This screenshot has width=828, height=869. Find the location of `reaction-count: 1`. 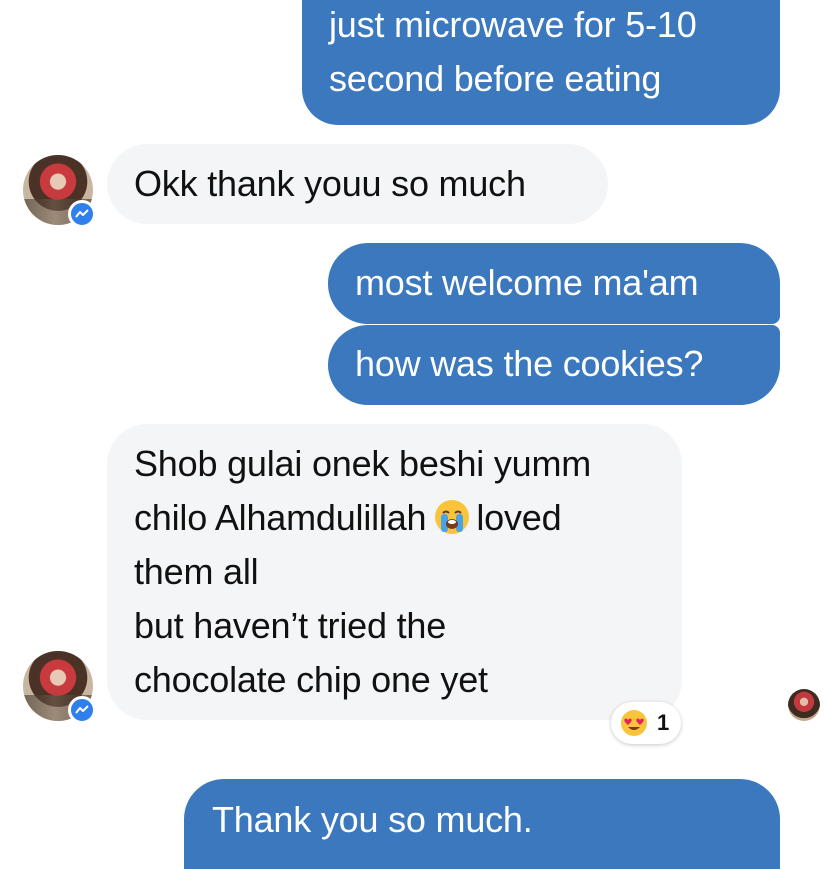

reaction-count: 1 is located at coordinates (663, 722).